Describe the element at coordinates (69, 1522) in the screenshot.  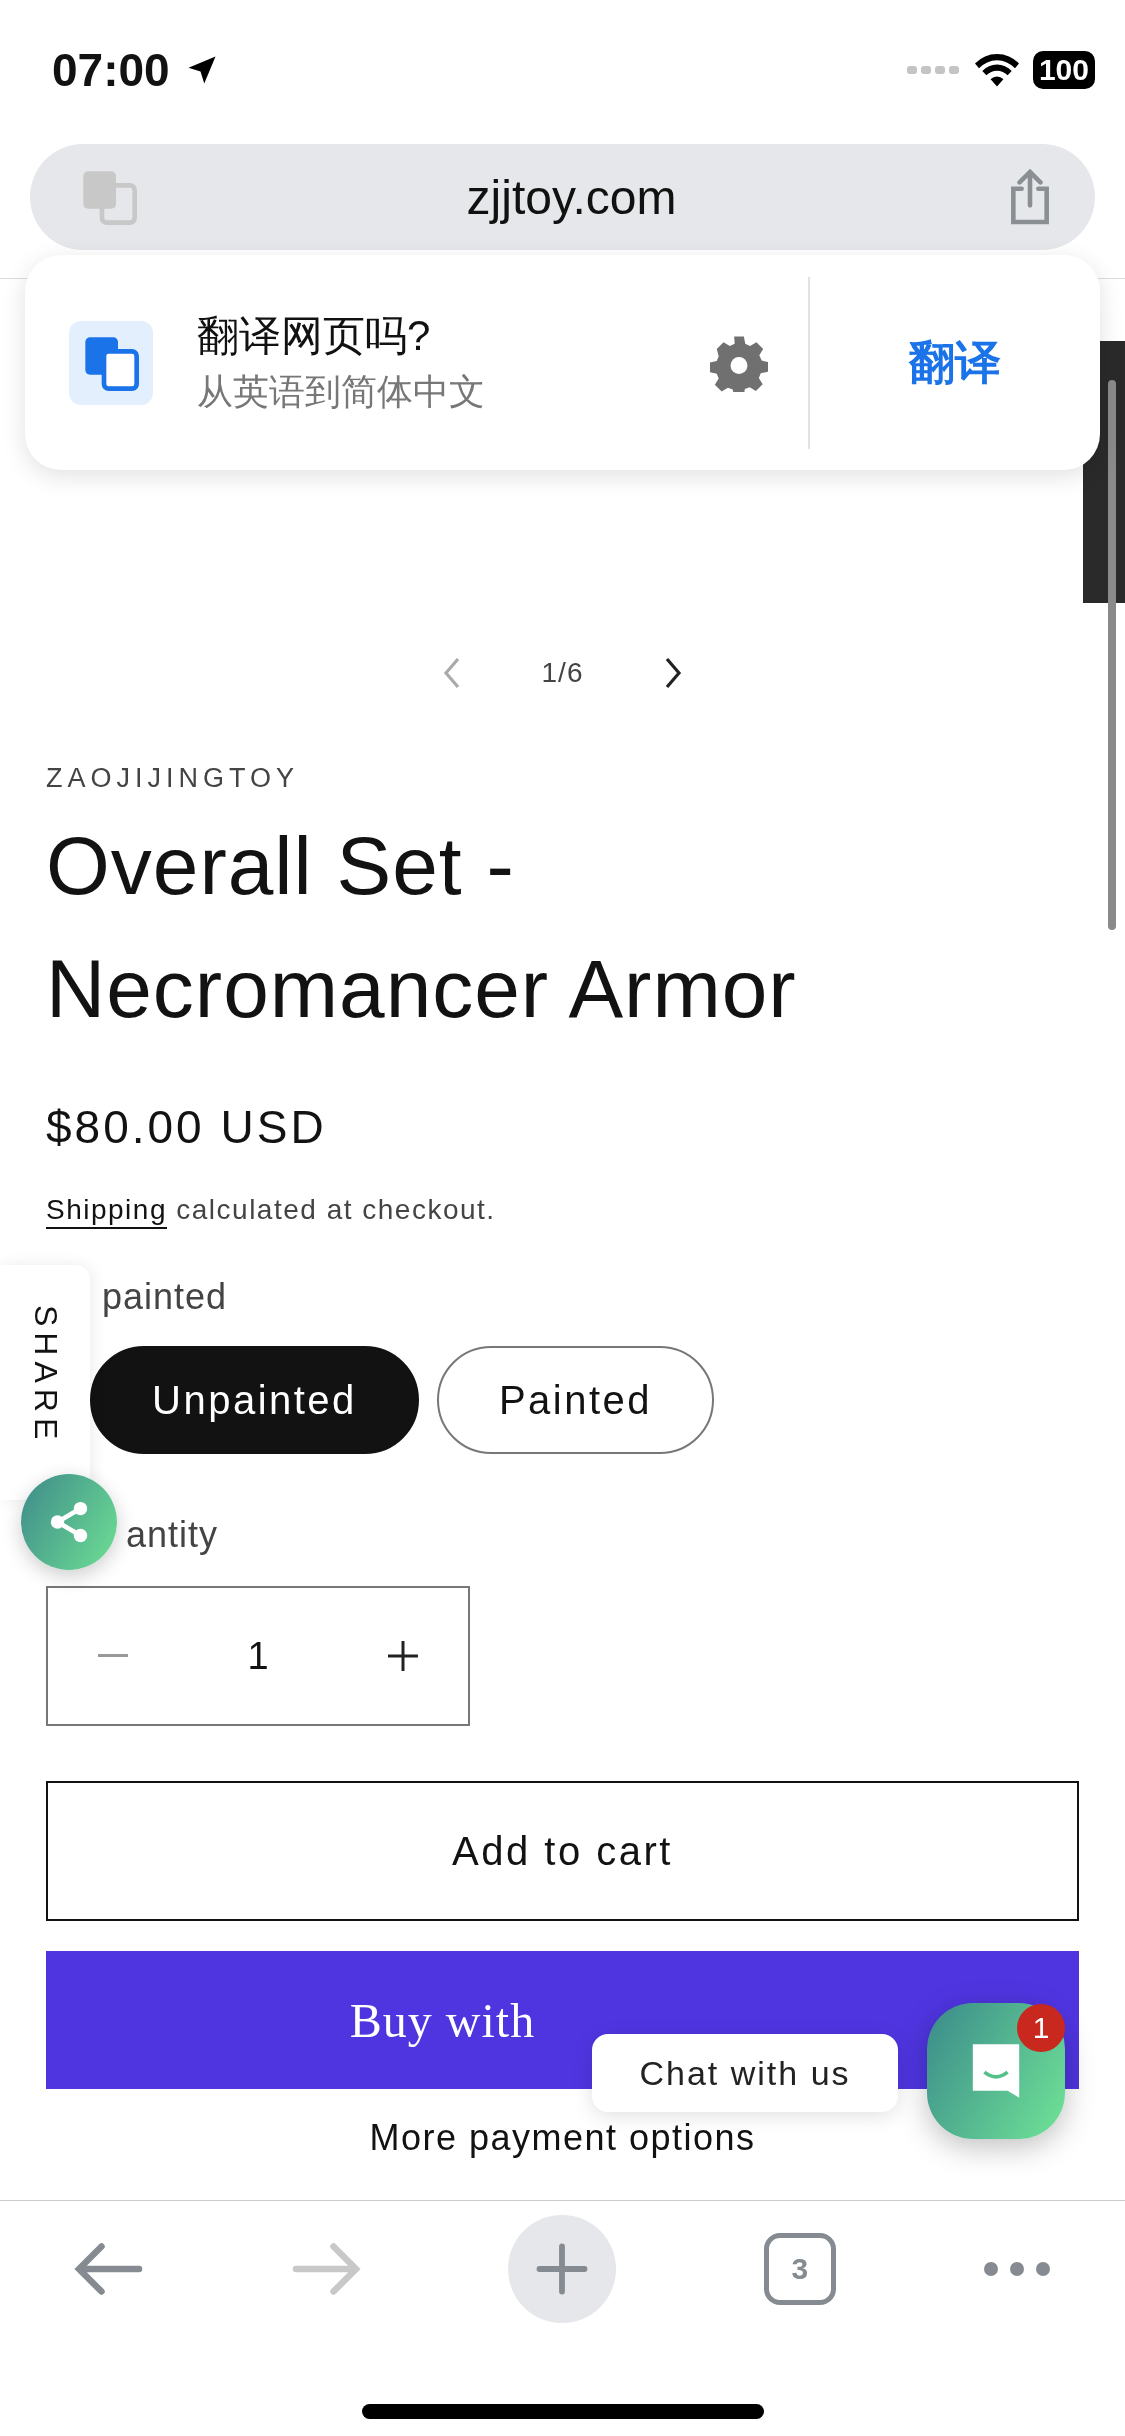
I see `share-button` at that location.